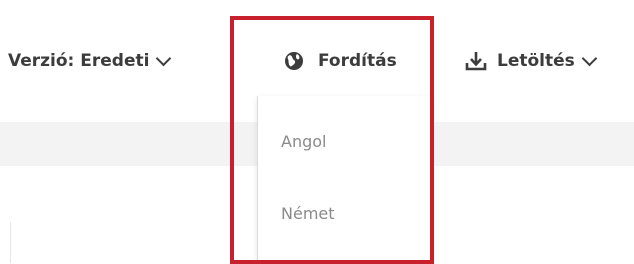 The image size is (634, 264). What do you see at coordinates (303, 141) in the screenshot?
I see `menu-item-english: Angol` at bounding box center [303, 141].